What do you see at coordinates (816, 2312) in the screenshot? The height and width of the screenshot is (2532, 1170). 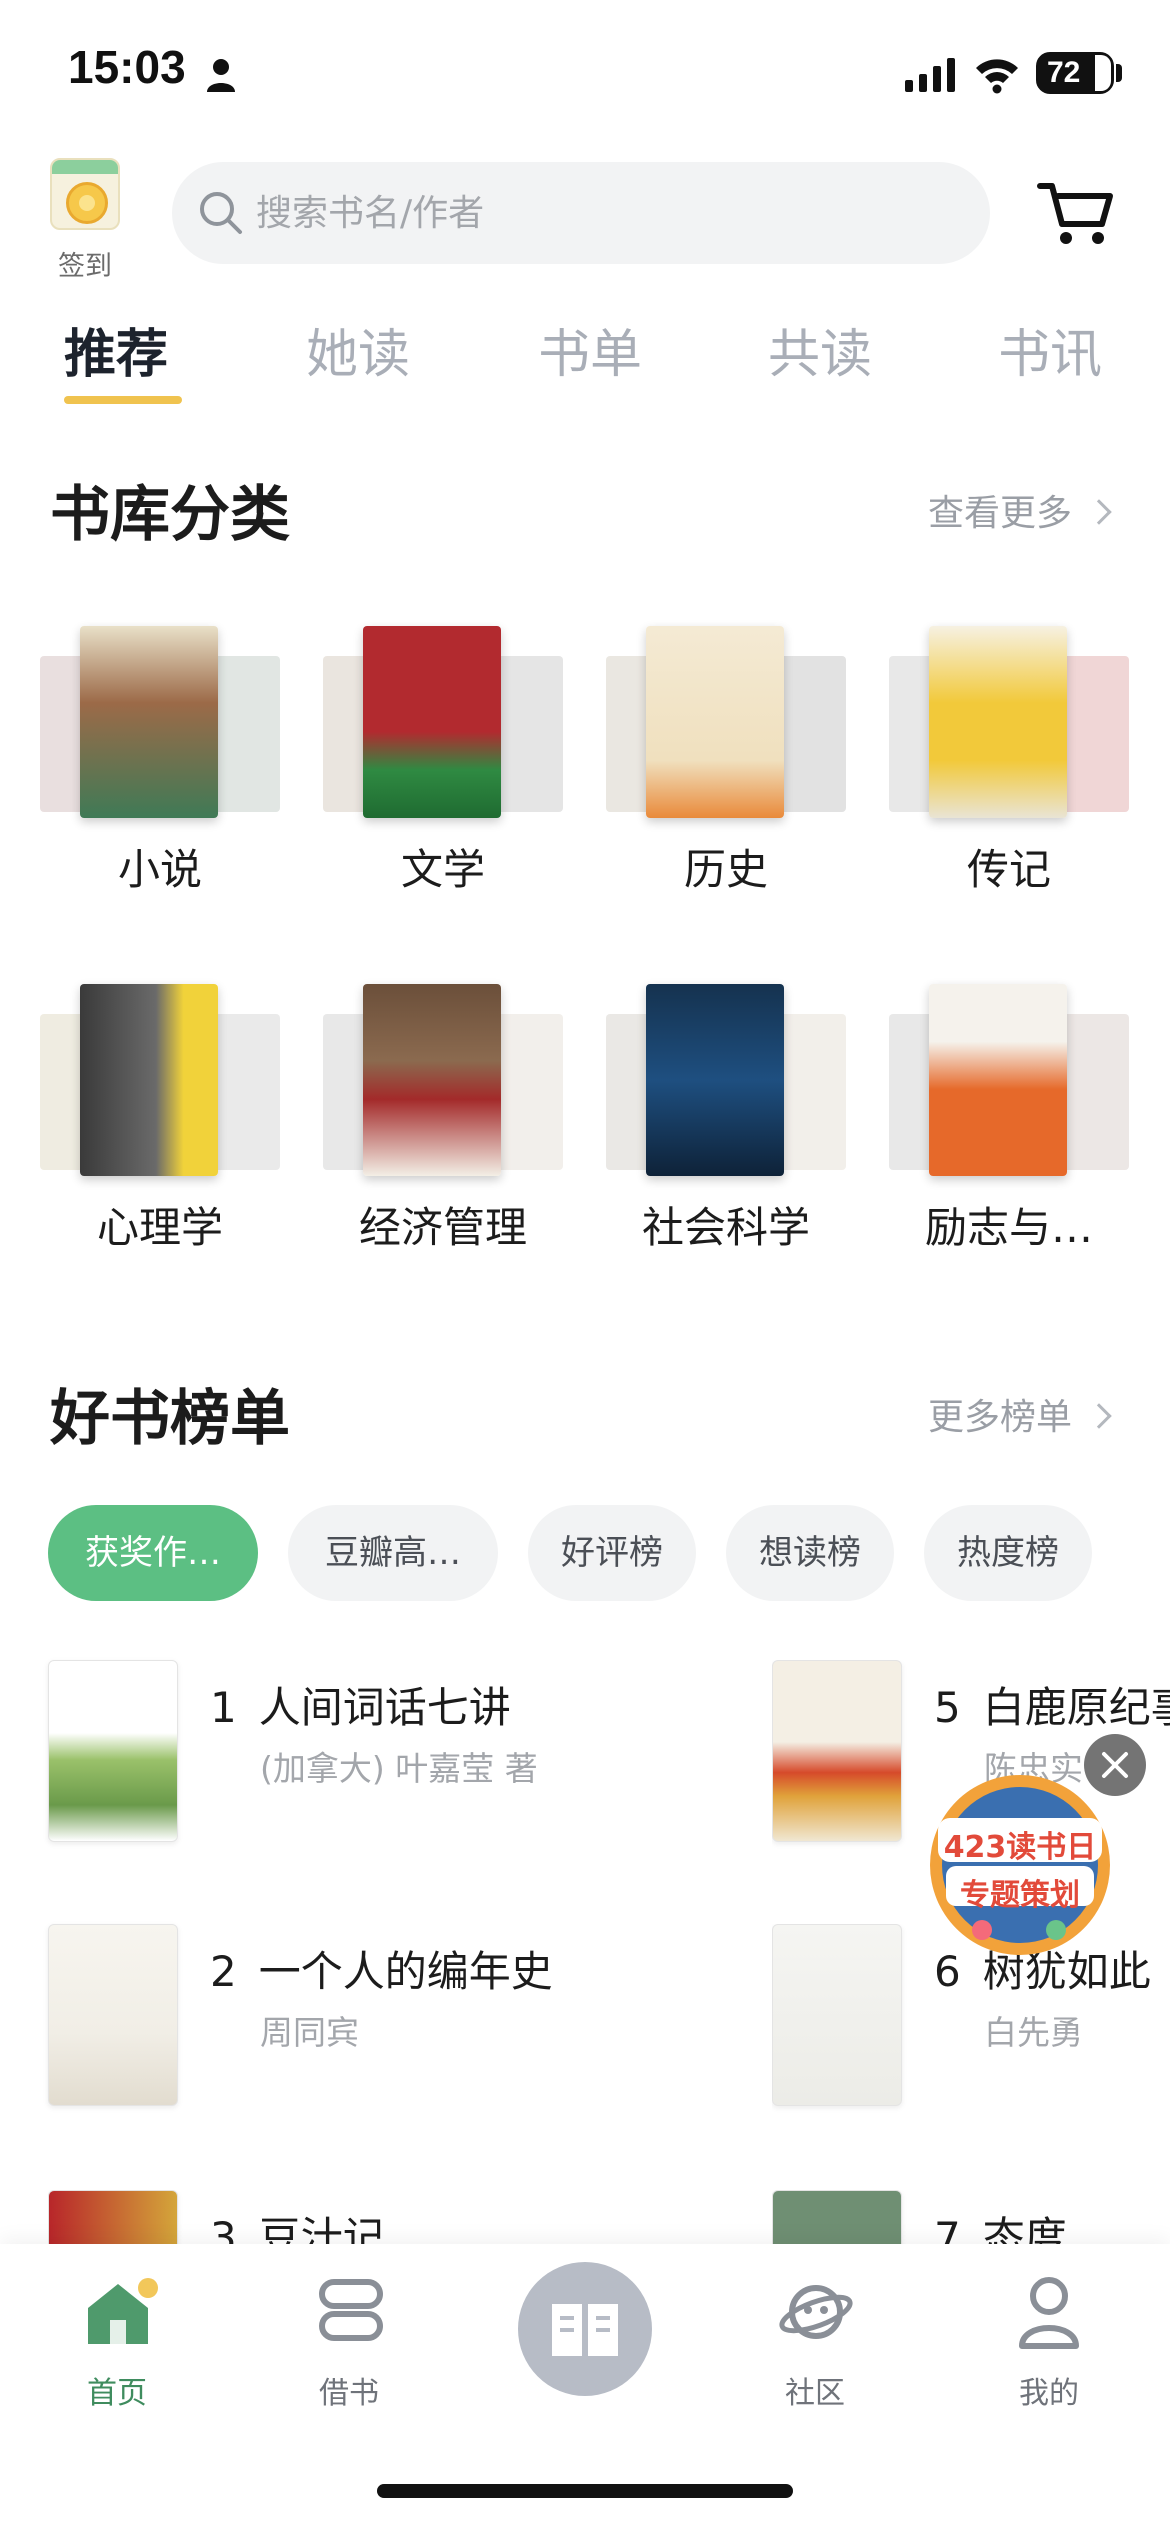 I see `planet-icon` at bounding box center [816, 2312].